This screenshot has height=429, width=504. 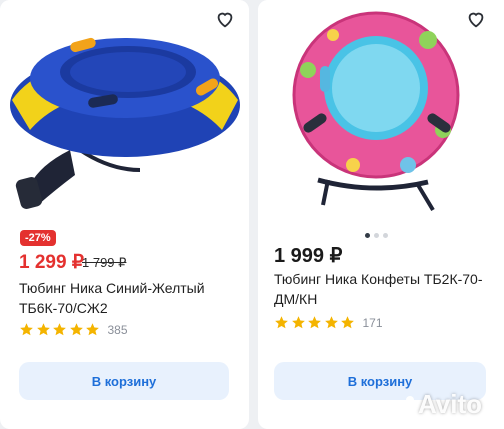 I want to click on old-price: 1 799 ₽, so click(x=104, y=262).